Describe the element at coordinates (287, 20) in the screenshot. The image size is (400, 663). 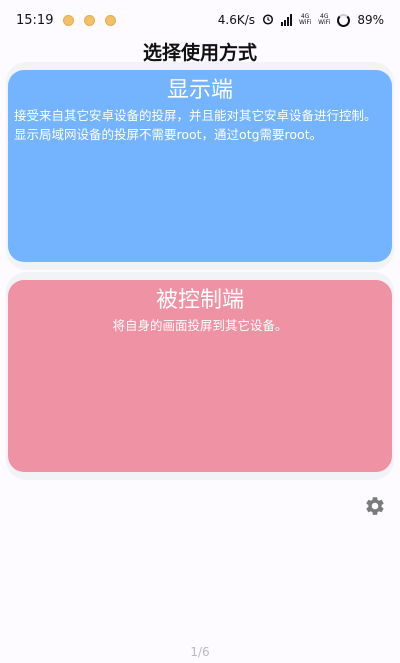
I see `signal-icon` at that location.